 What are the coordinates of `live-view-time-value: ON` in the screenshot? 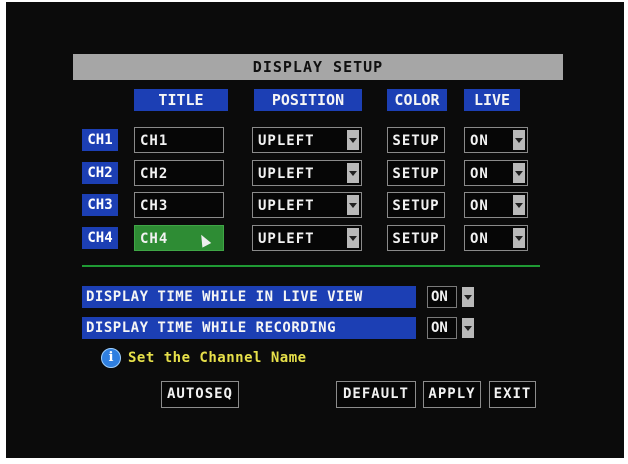 It's located at (439, 297).